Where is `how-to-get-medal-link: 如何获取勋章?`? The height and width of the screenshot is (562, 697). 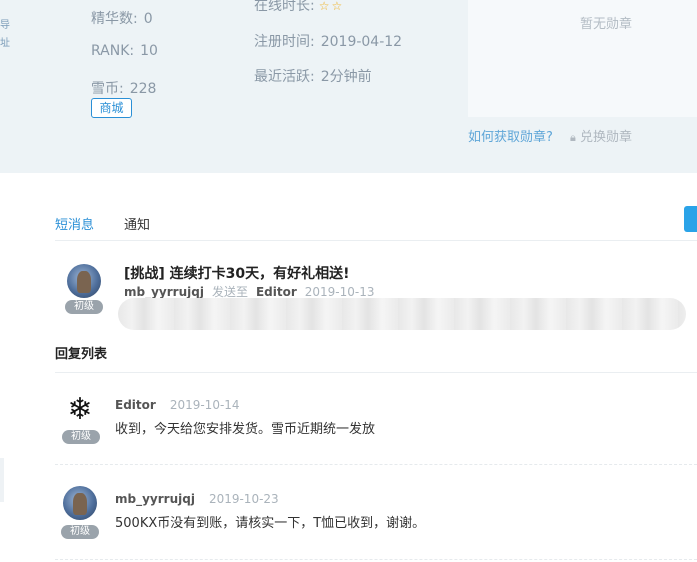 how-to-get-medal-link: 如何获取勋章? is located at coordinates (510, 135).